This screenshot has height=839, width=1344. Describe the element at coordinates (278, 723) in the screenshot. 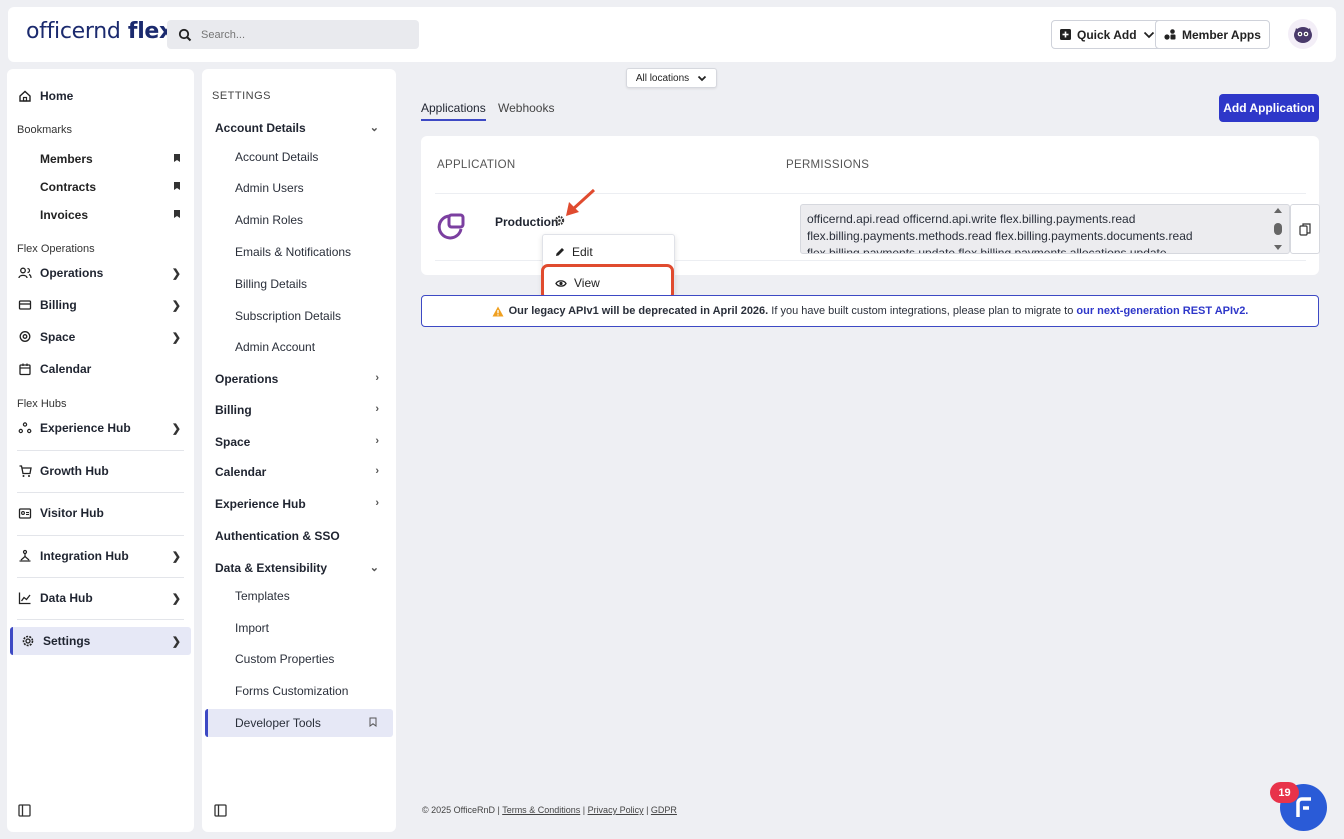

I see `settings-sub-developer-tools: Developer Tools` at that location.